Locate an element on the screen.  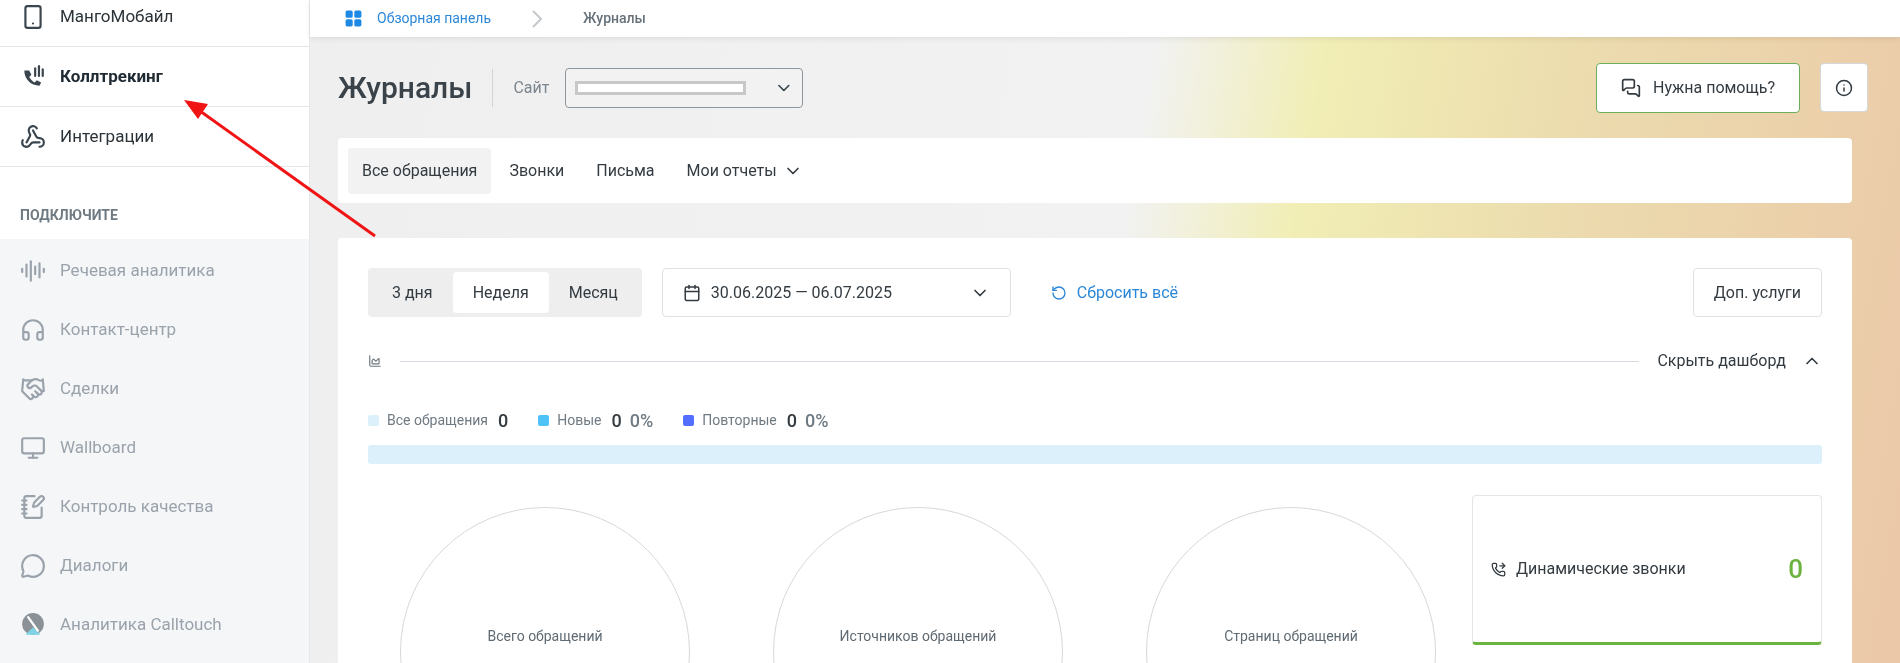
headset-icon is located at coordinates (33, 329).